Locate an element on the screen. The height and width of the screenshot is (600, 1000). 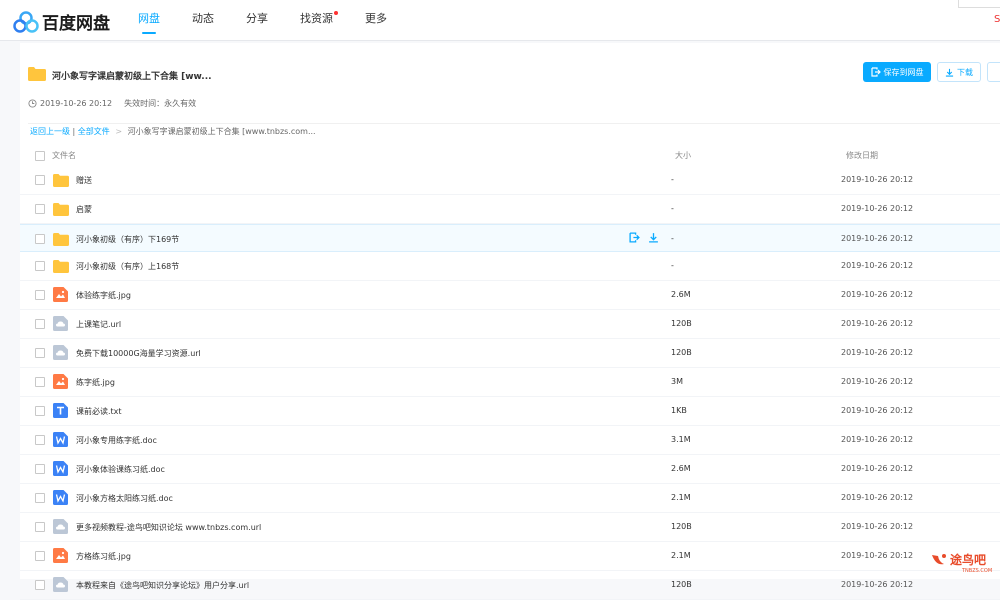
image-file-icon is located at coordinates (60, 294).